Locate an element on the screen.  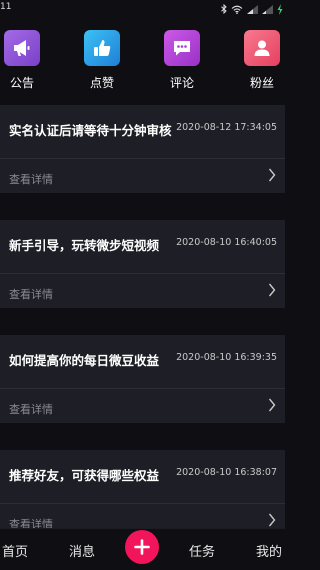
comment-icon is located at coordinates (182, 48).